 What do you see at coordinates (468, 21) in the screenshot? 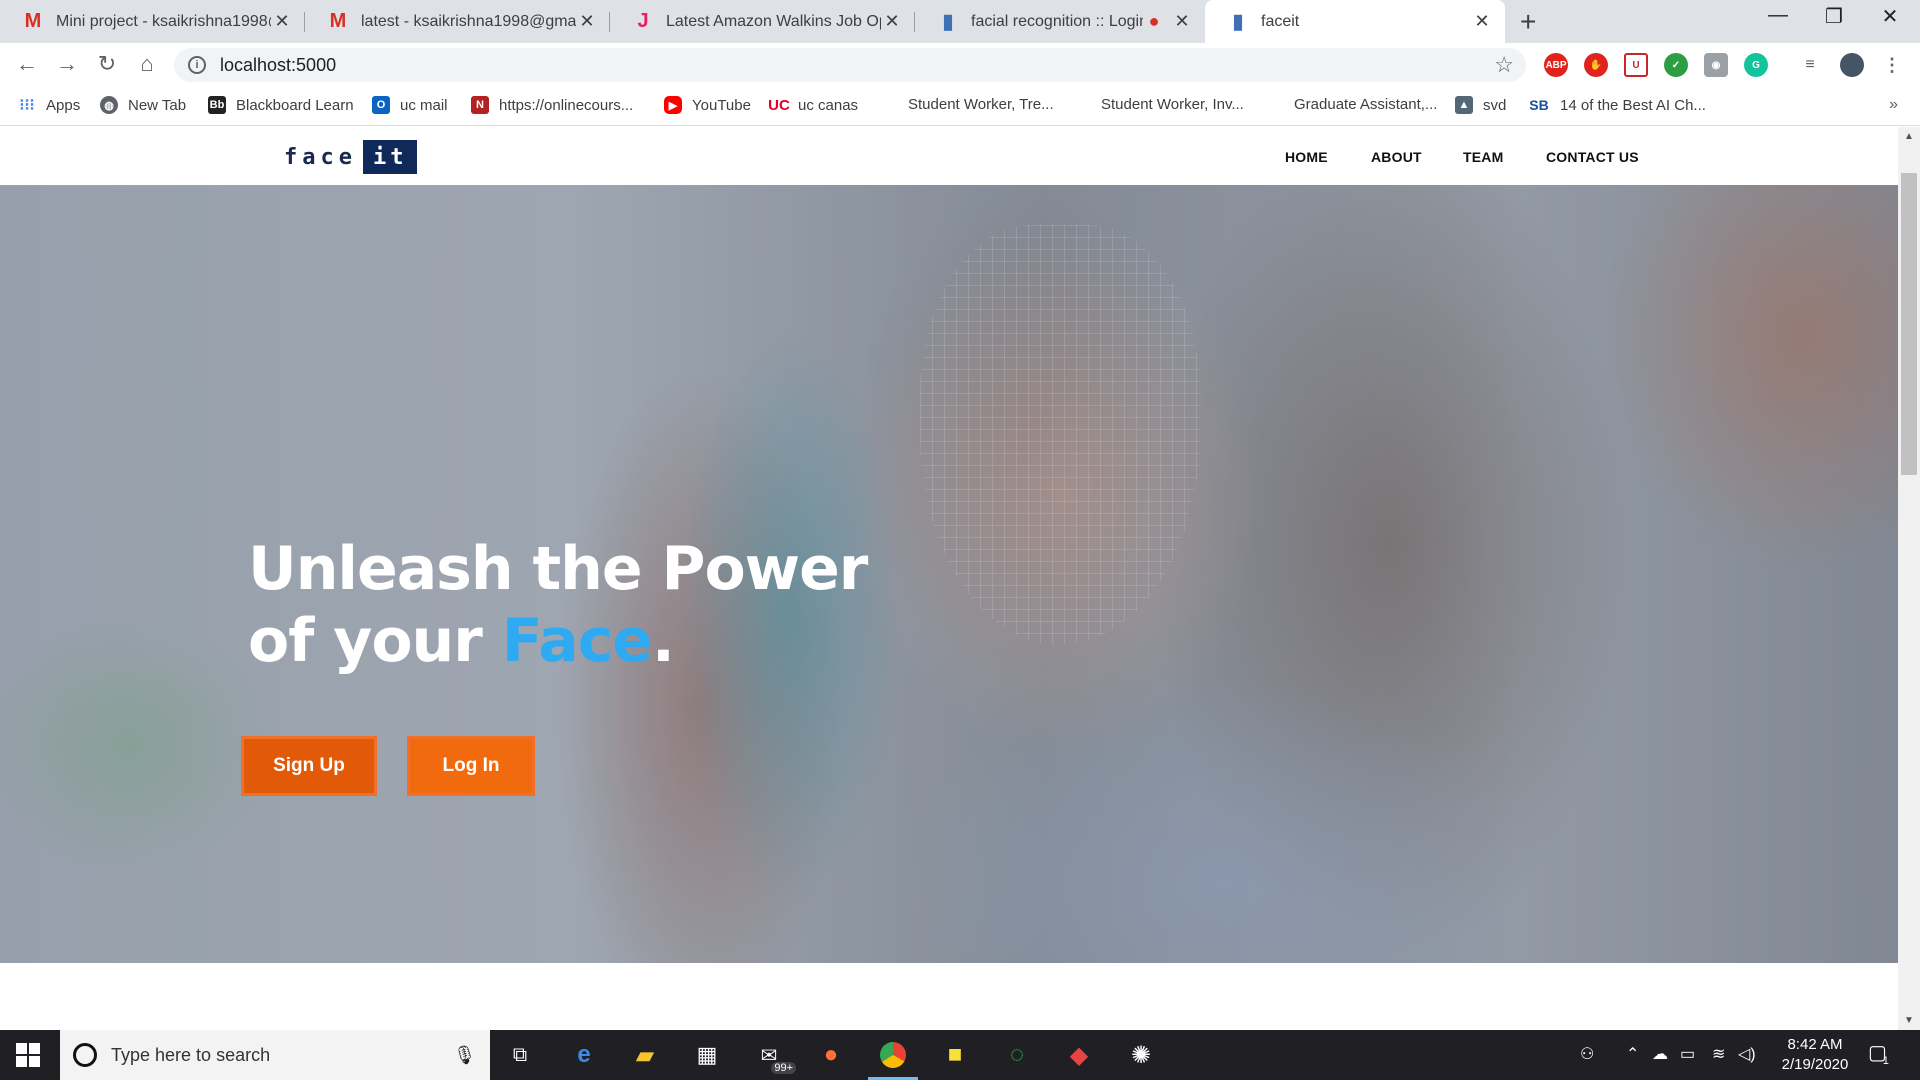
I see `tab-title: latest - ksaikrishna1998@gmail.c` at bounding box center [468, 21].